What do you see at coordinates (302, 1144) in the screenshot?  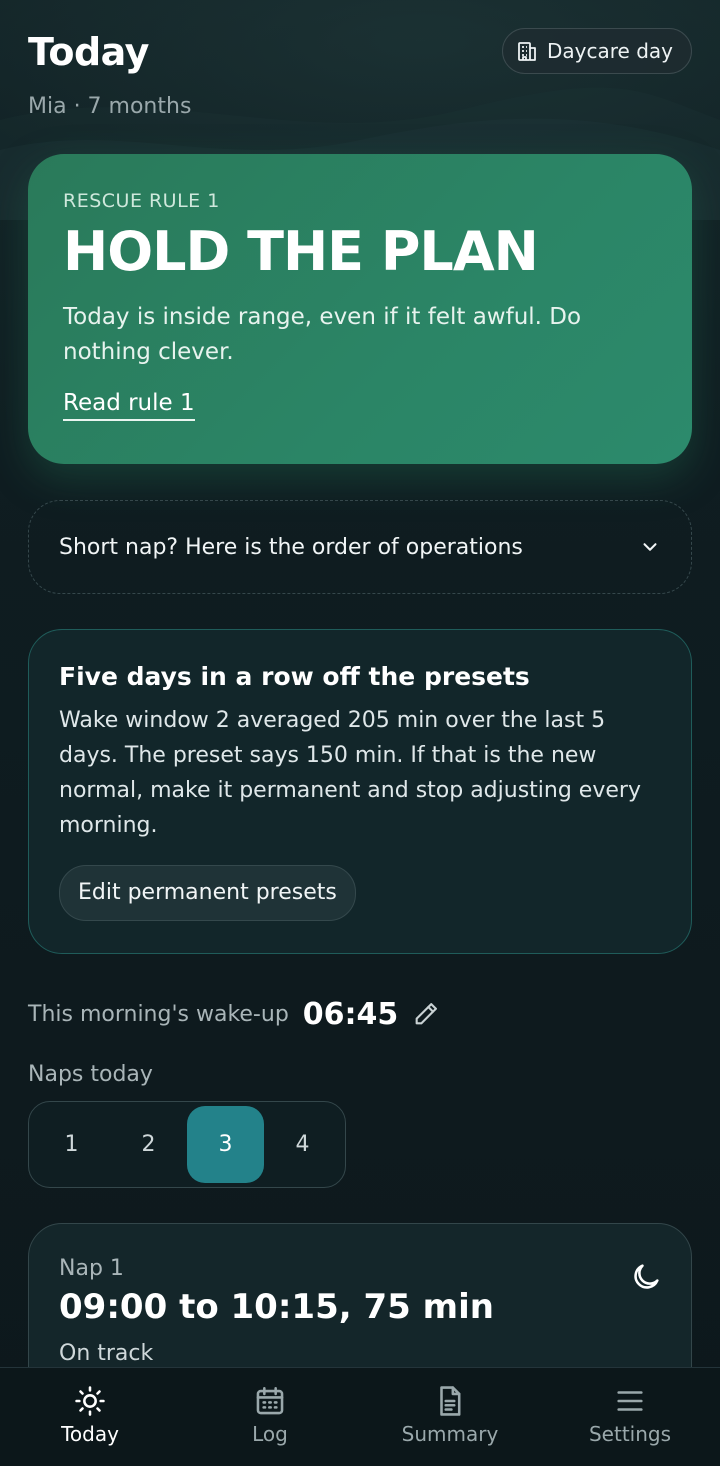 I see `naps-option-4: 4` at bounding box center [302, 1144].